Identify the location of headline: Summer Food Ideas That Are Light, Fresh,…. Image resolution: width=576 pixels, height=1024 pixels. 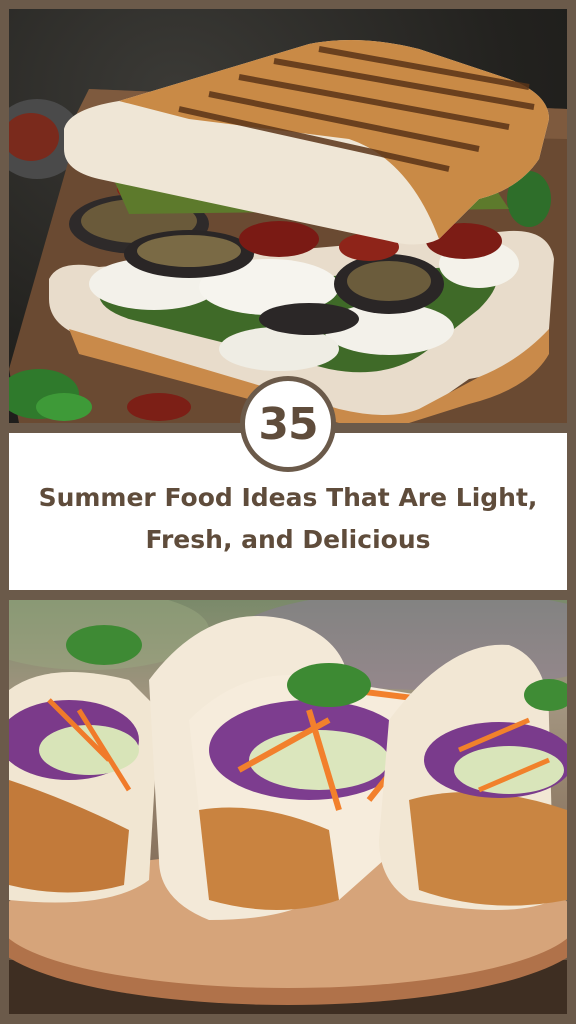
(288, 519).